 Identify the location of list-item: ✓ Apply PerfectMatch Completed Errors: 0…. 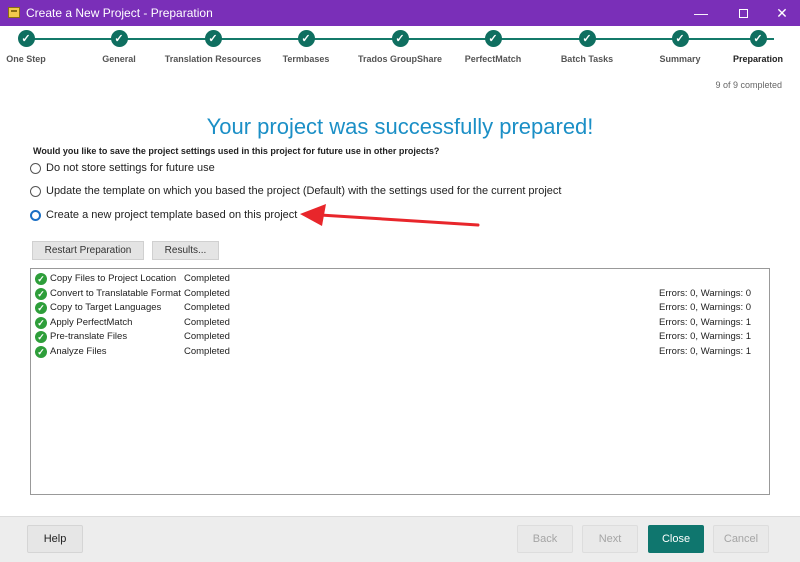
(400, 322).